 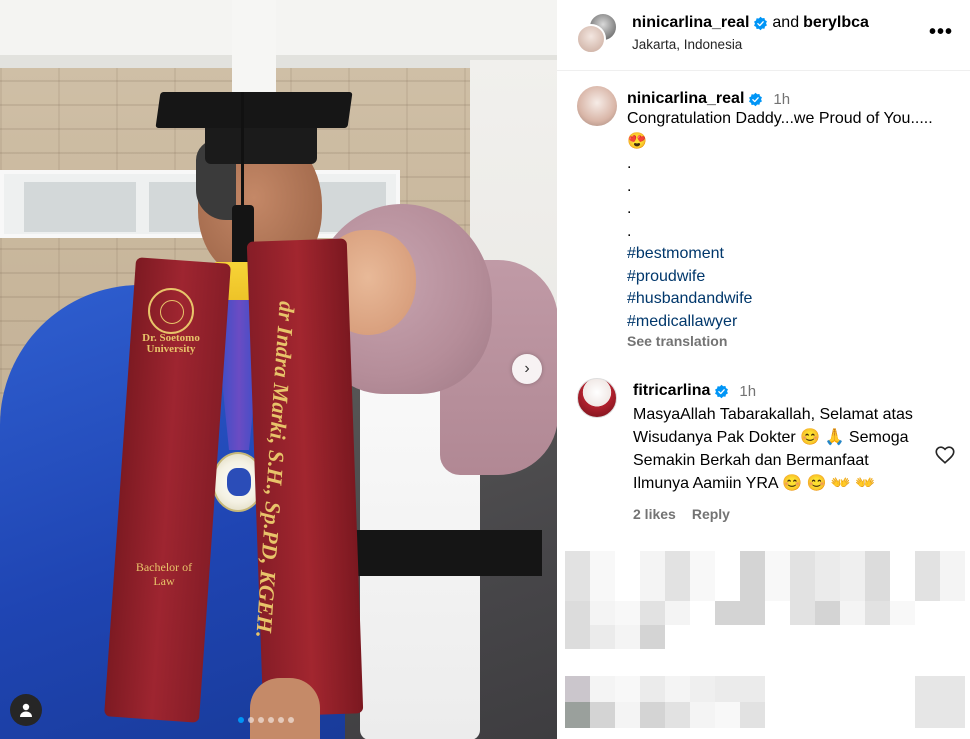 I want to click on chevron-right-icon: ›, so click(x=527, y=368).